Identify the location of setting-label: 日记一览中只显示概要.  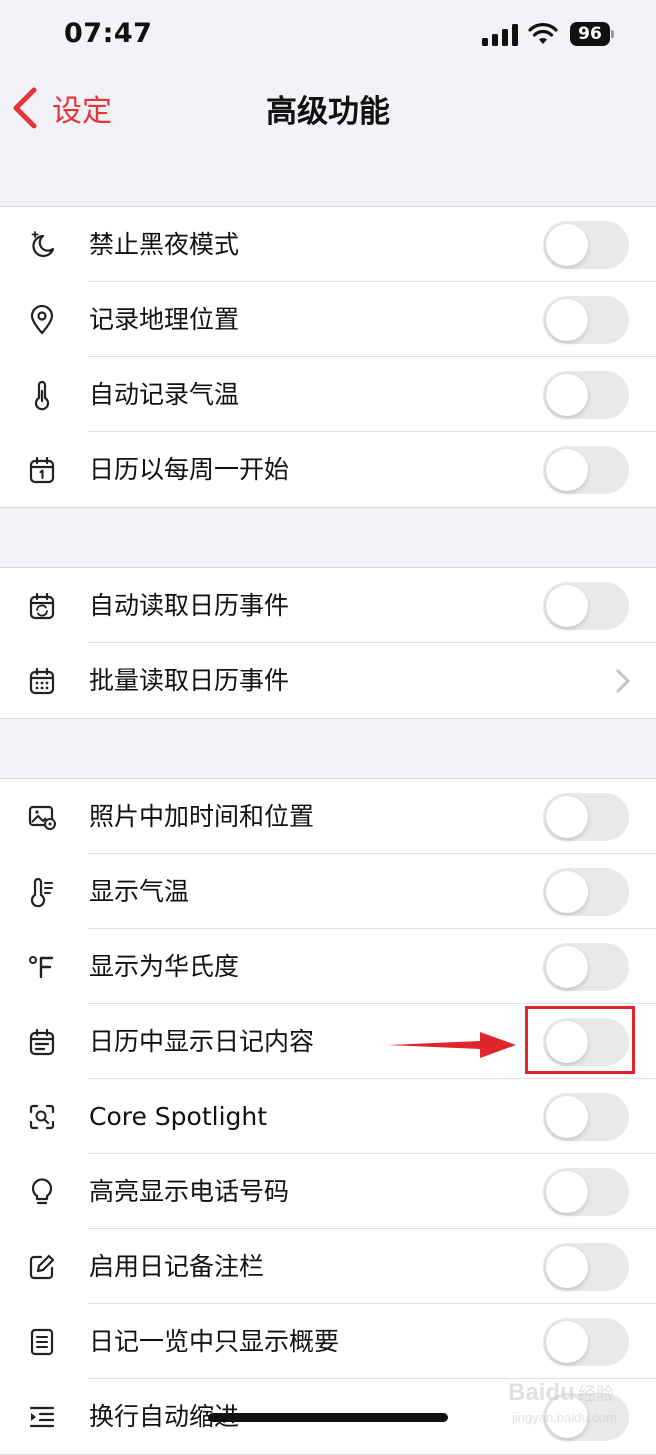
(214, 1341).